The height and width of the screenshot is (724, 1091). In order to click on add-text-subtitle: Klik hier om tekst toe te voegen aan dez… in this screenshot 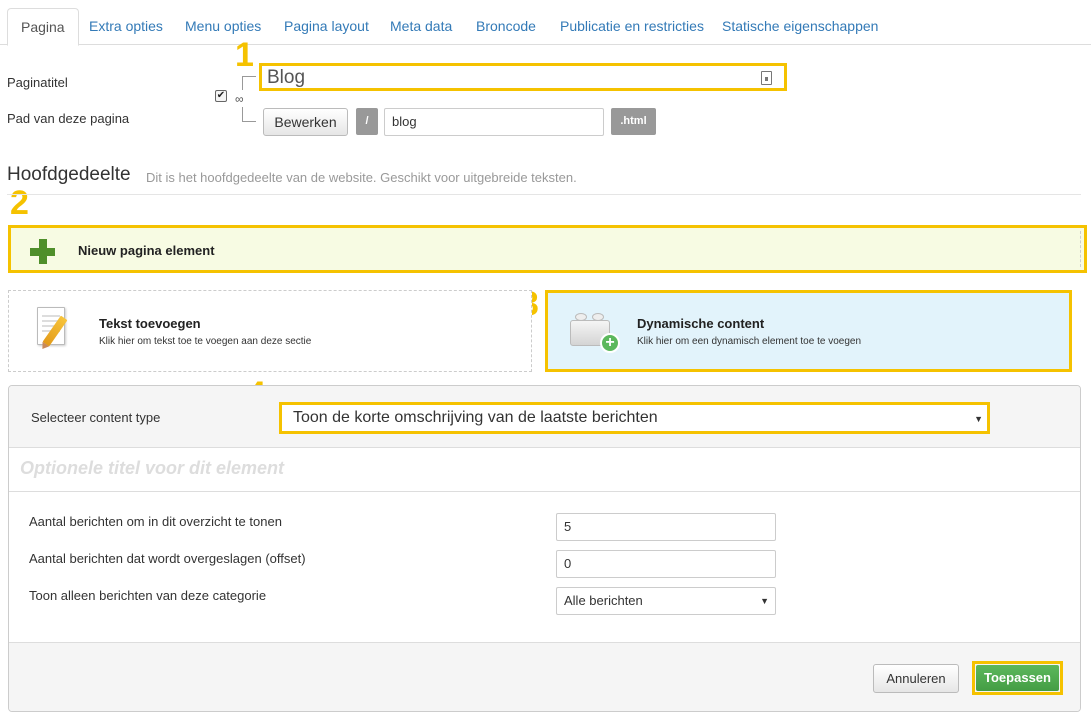, I will do `click(205, 341)`.